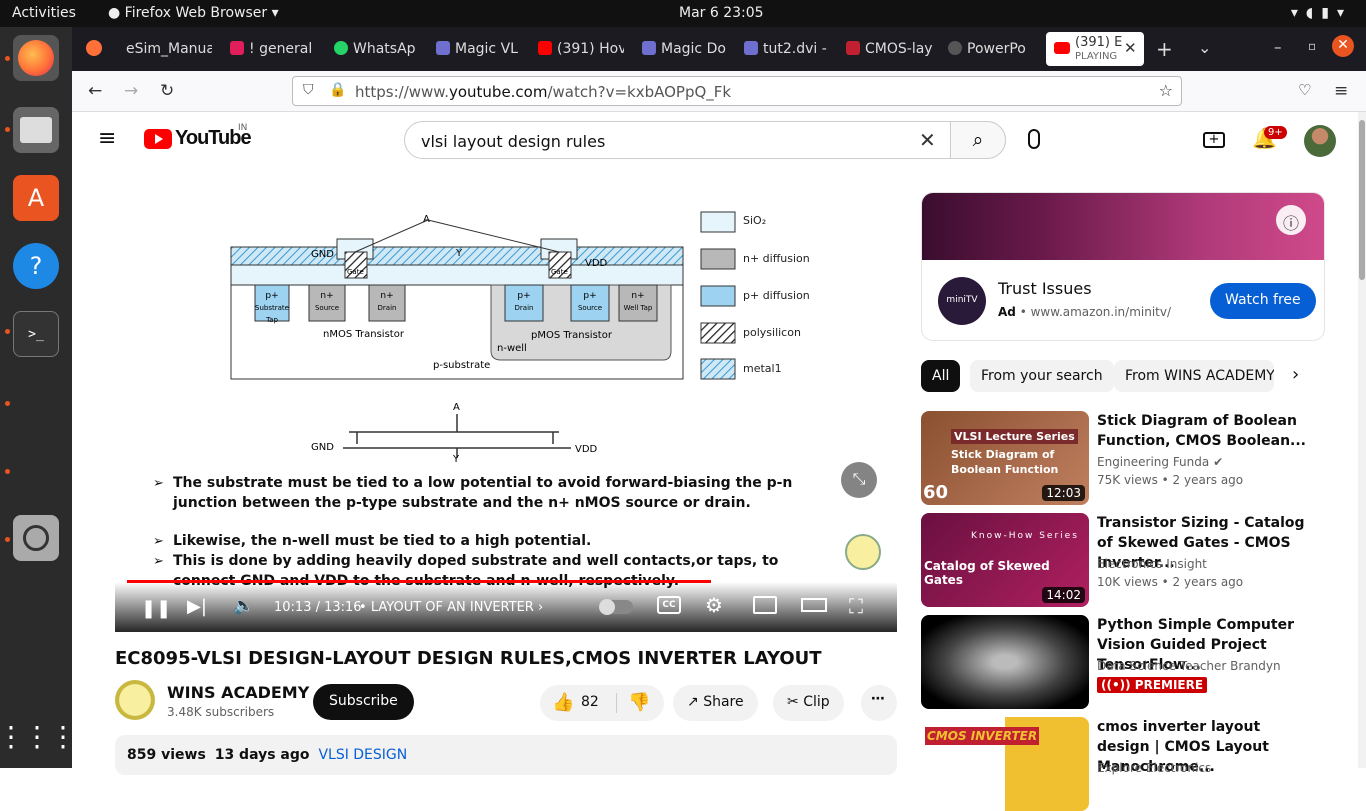 This screenshot has height=811, width=1366. Describe the element at coordinates (273, 49) in the screenshot. I see `tab-general: ! general` at that location.